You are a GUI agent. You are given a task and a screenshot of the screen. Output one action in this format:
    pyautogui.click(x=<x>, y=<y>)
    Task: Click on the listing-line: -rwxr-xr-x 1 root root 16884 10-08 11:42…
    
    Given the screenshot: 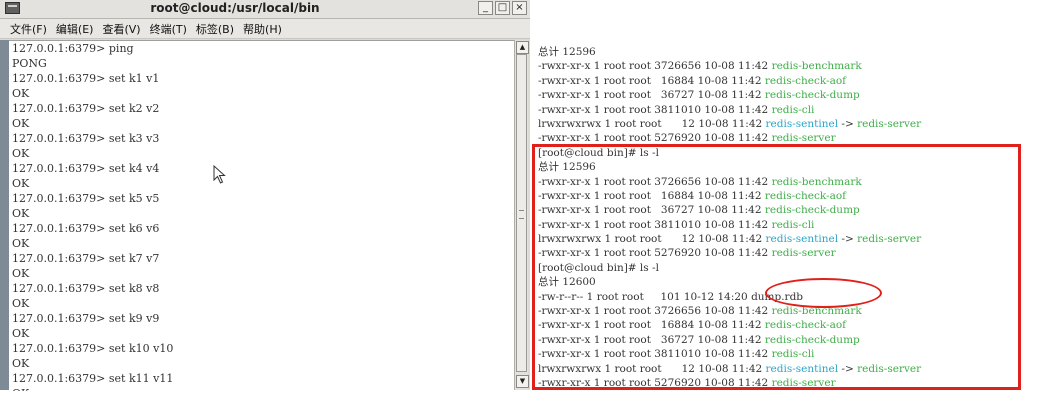 What is the action you would take?
    pyautogui.click(x=801, y=81)
    